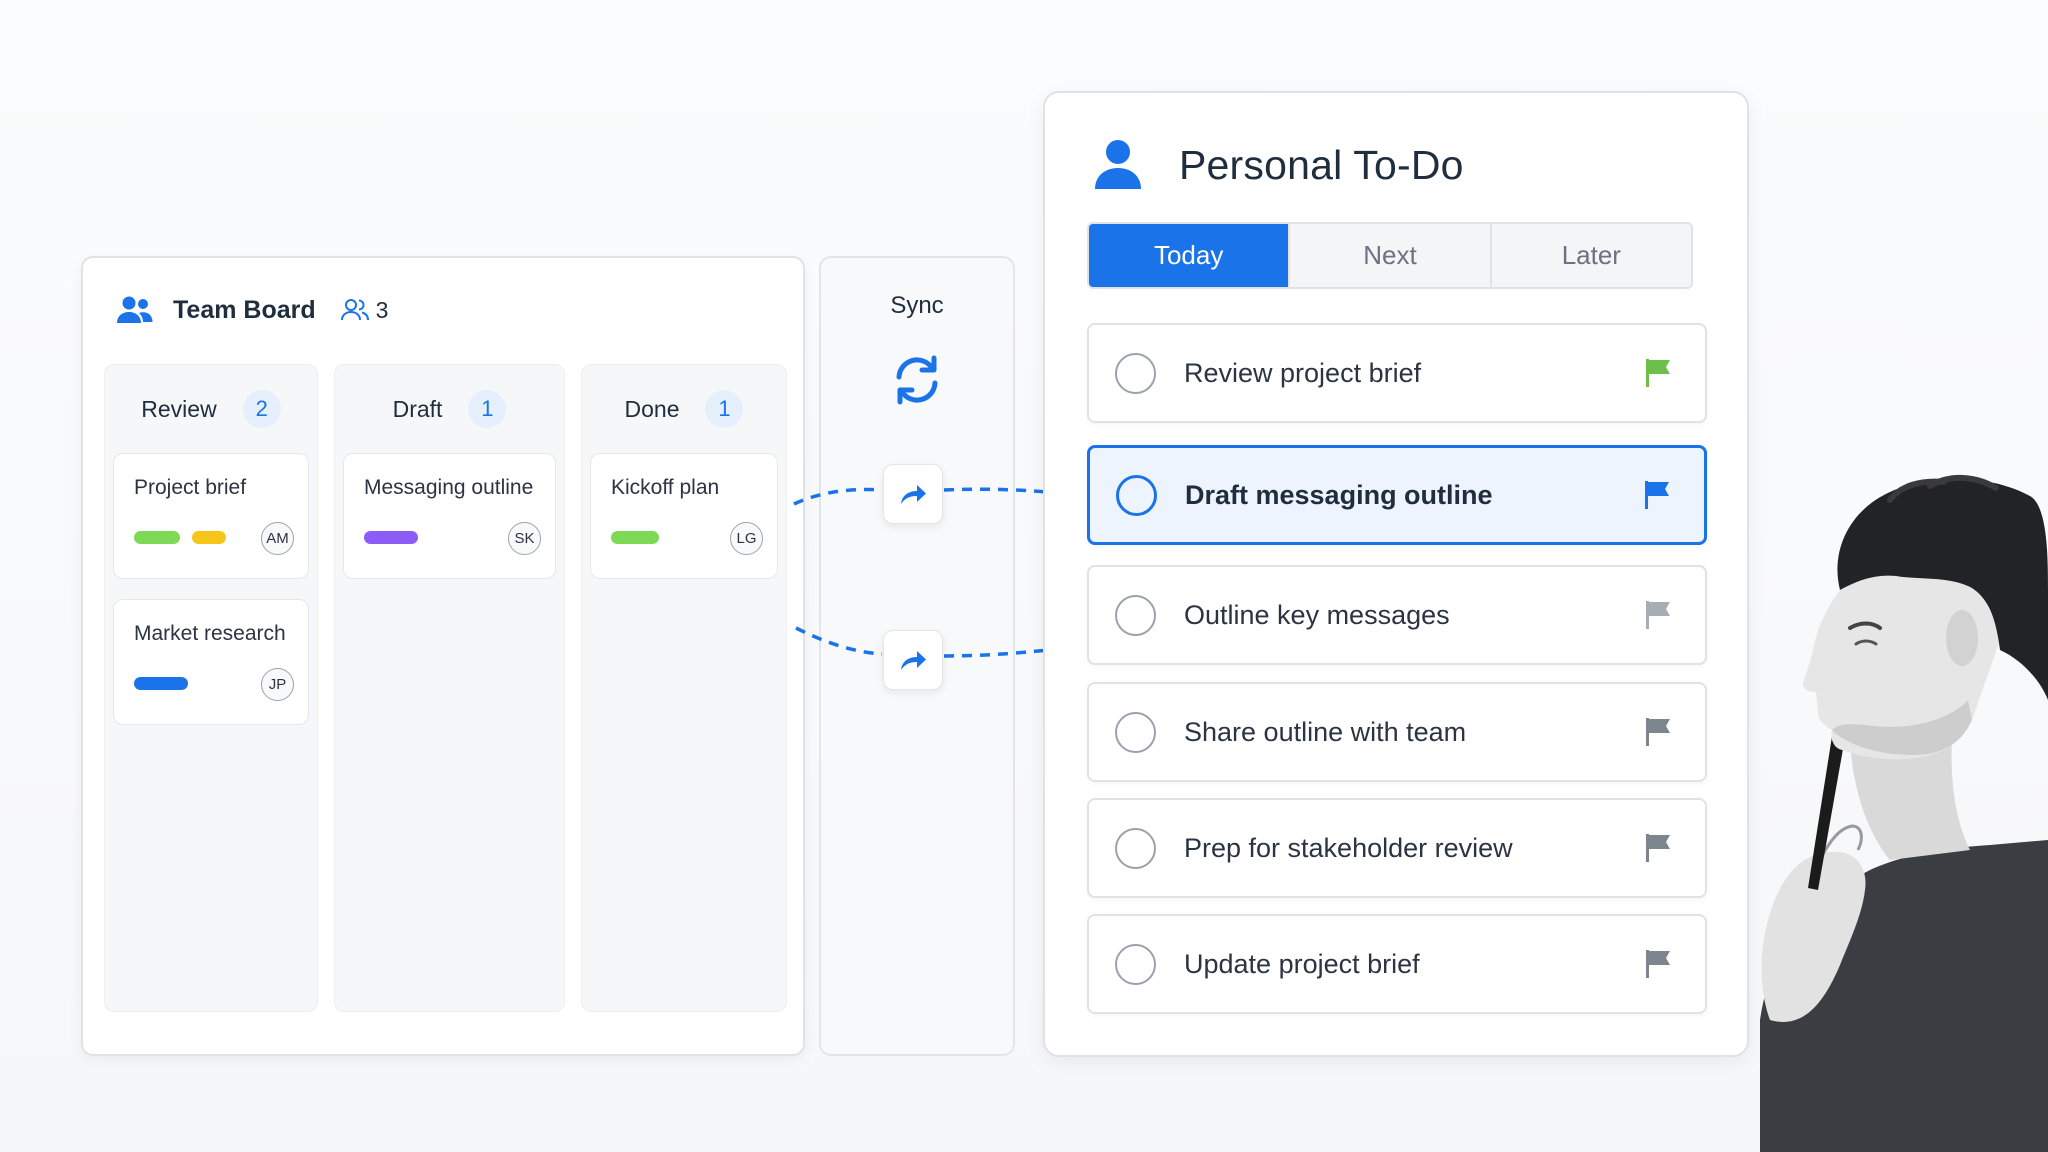 This screenshot has height=1152, width=2048. I want to click on card-title: Project brief, so click(190, 487).